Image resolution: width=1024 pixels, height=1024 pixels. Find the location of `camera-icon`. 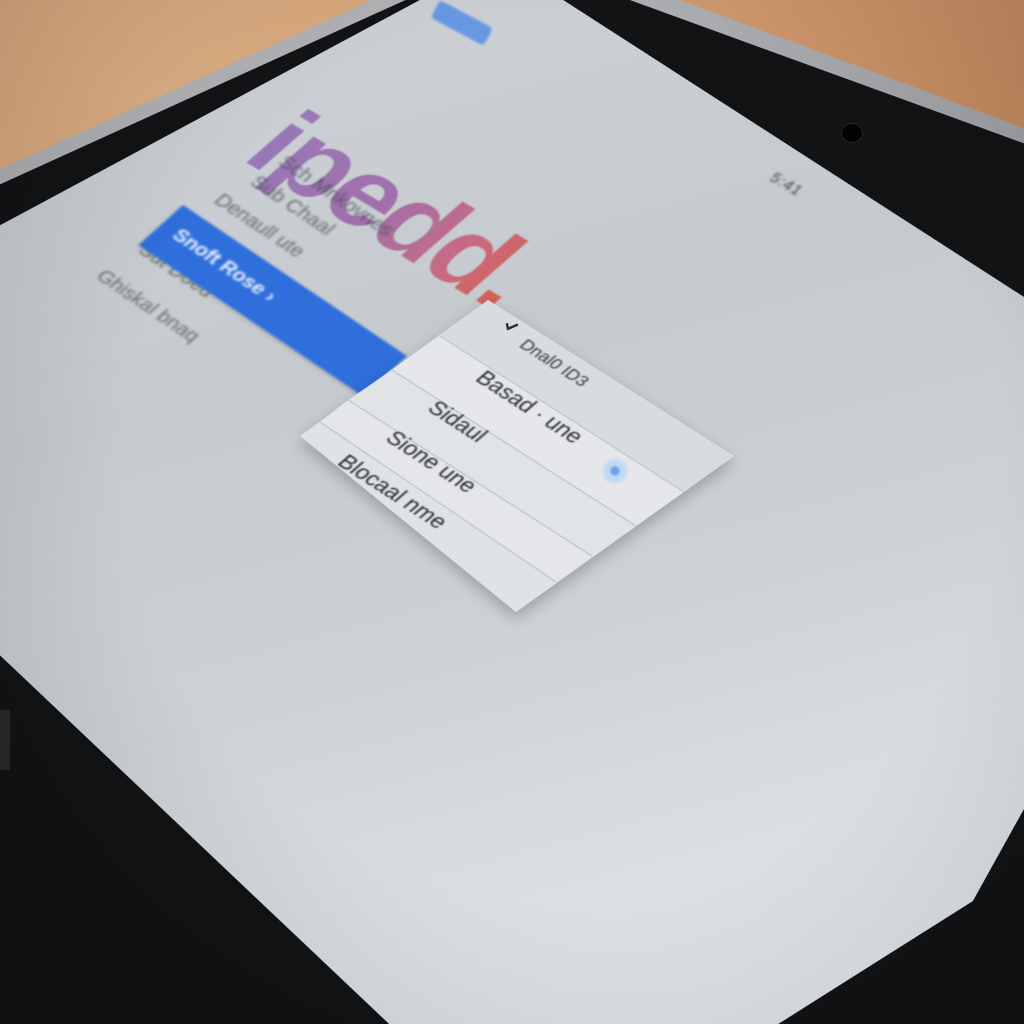

camera-icon is located at coordinates (852, 133).